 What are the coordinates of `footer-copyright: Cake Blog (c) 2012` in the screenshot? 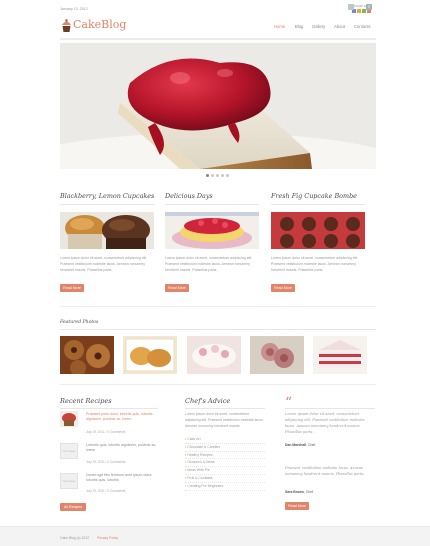 It's located at (75, 538).